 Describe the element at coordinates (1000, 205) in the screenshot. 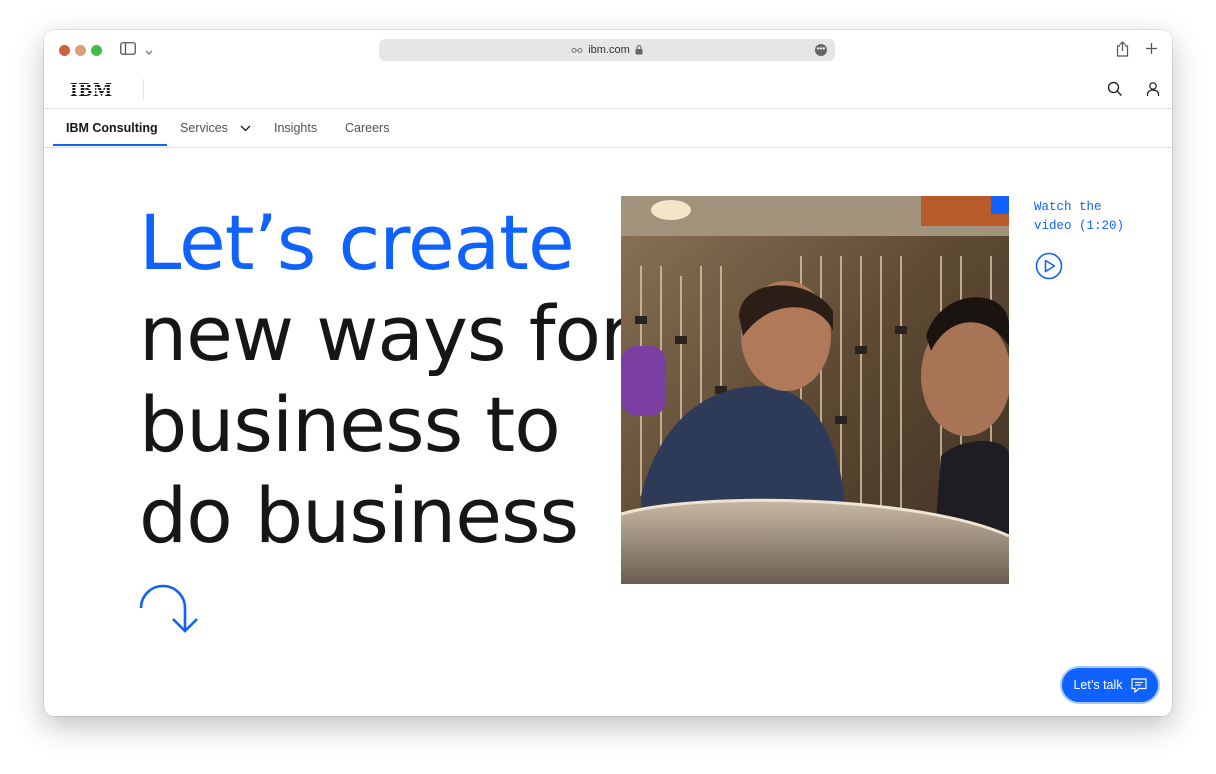

I see `accent-square` at that location.